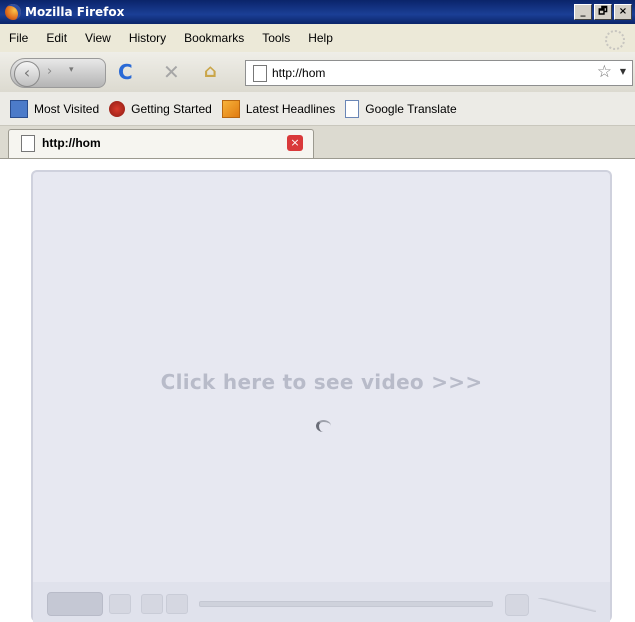  I want to click on menu-tools: Tools, so click(276, 38).